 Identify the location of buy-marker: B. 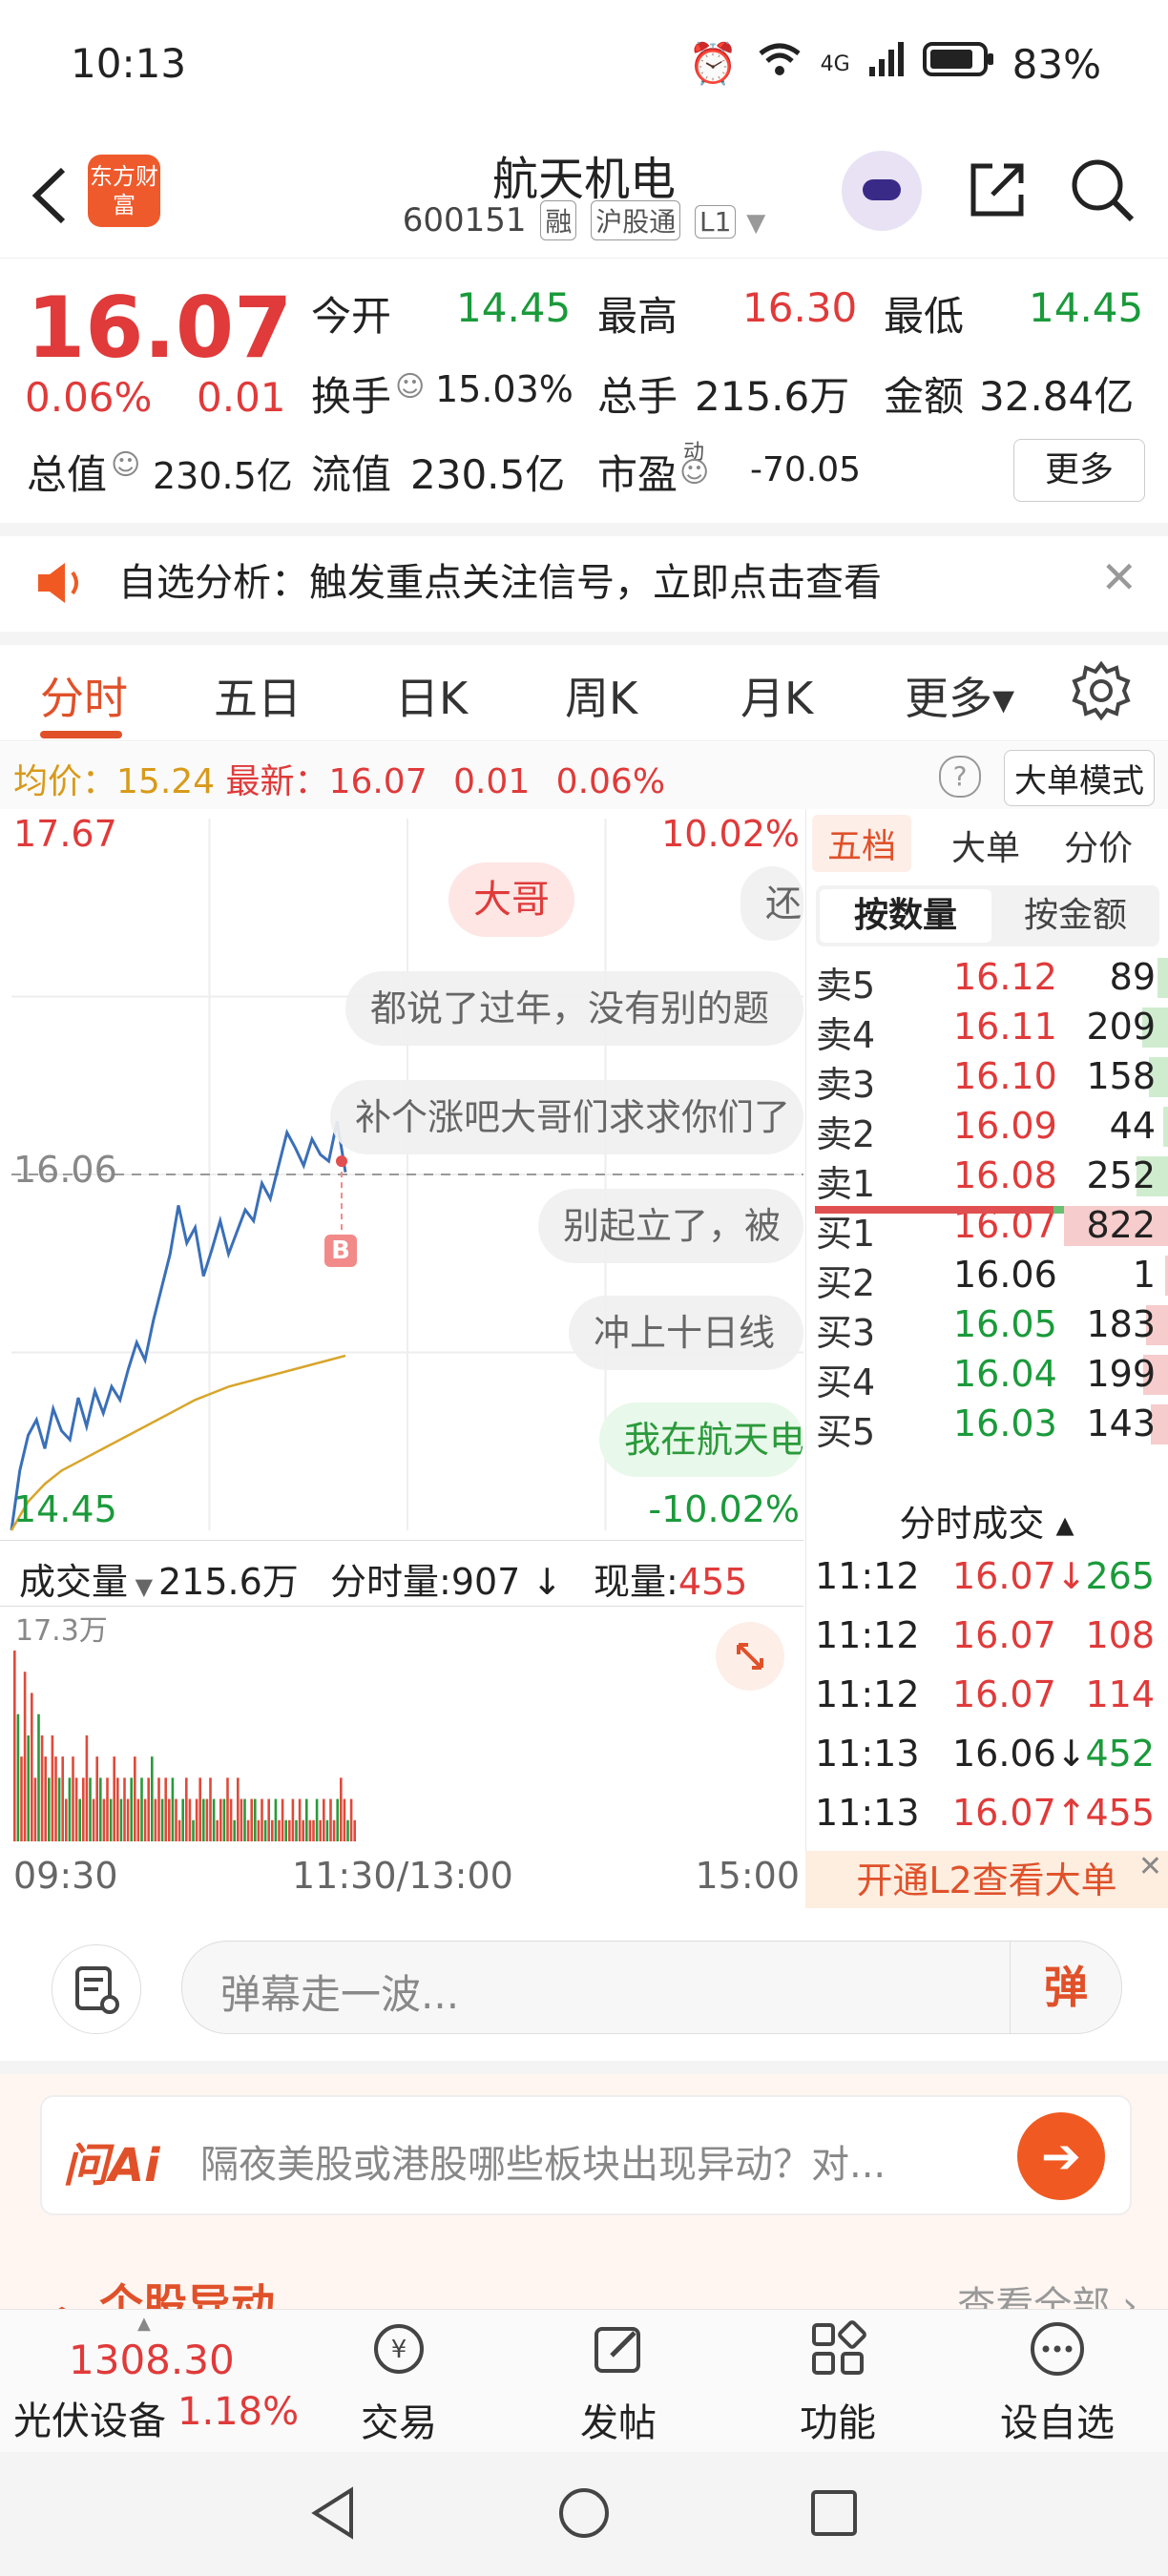
(340, 1251).